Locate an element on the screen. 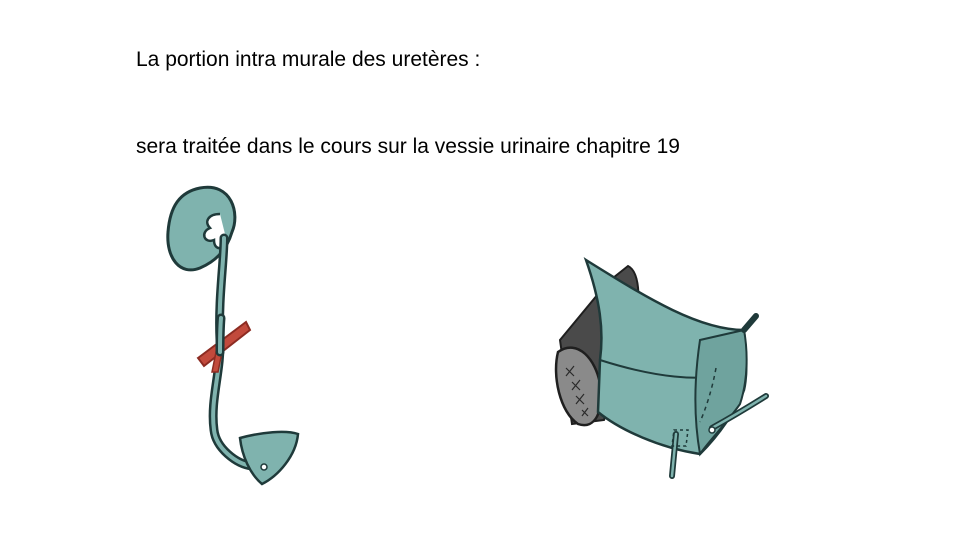 The width and height of the screenshot is (960, 540). bladder-cross-section-icon is located at coordinates (661, 368).